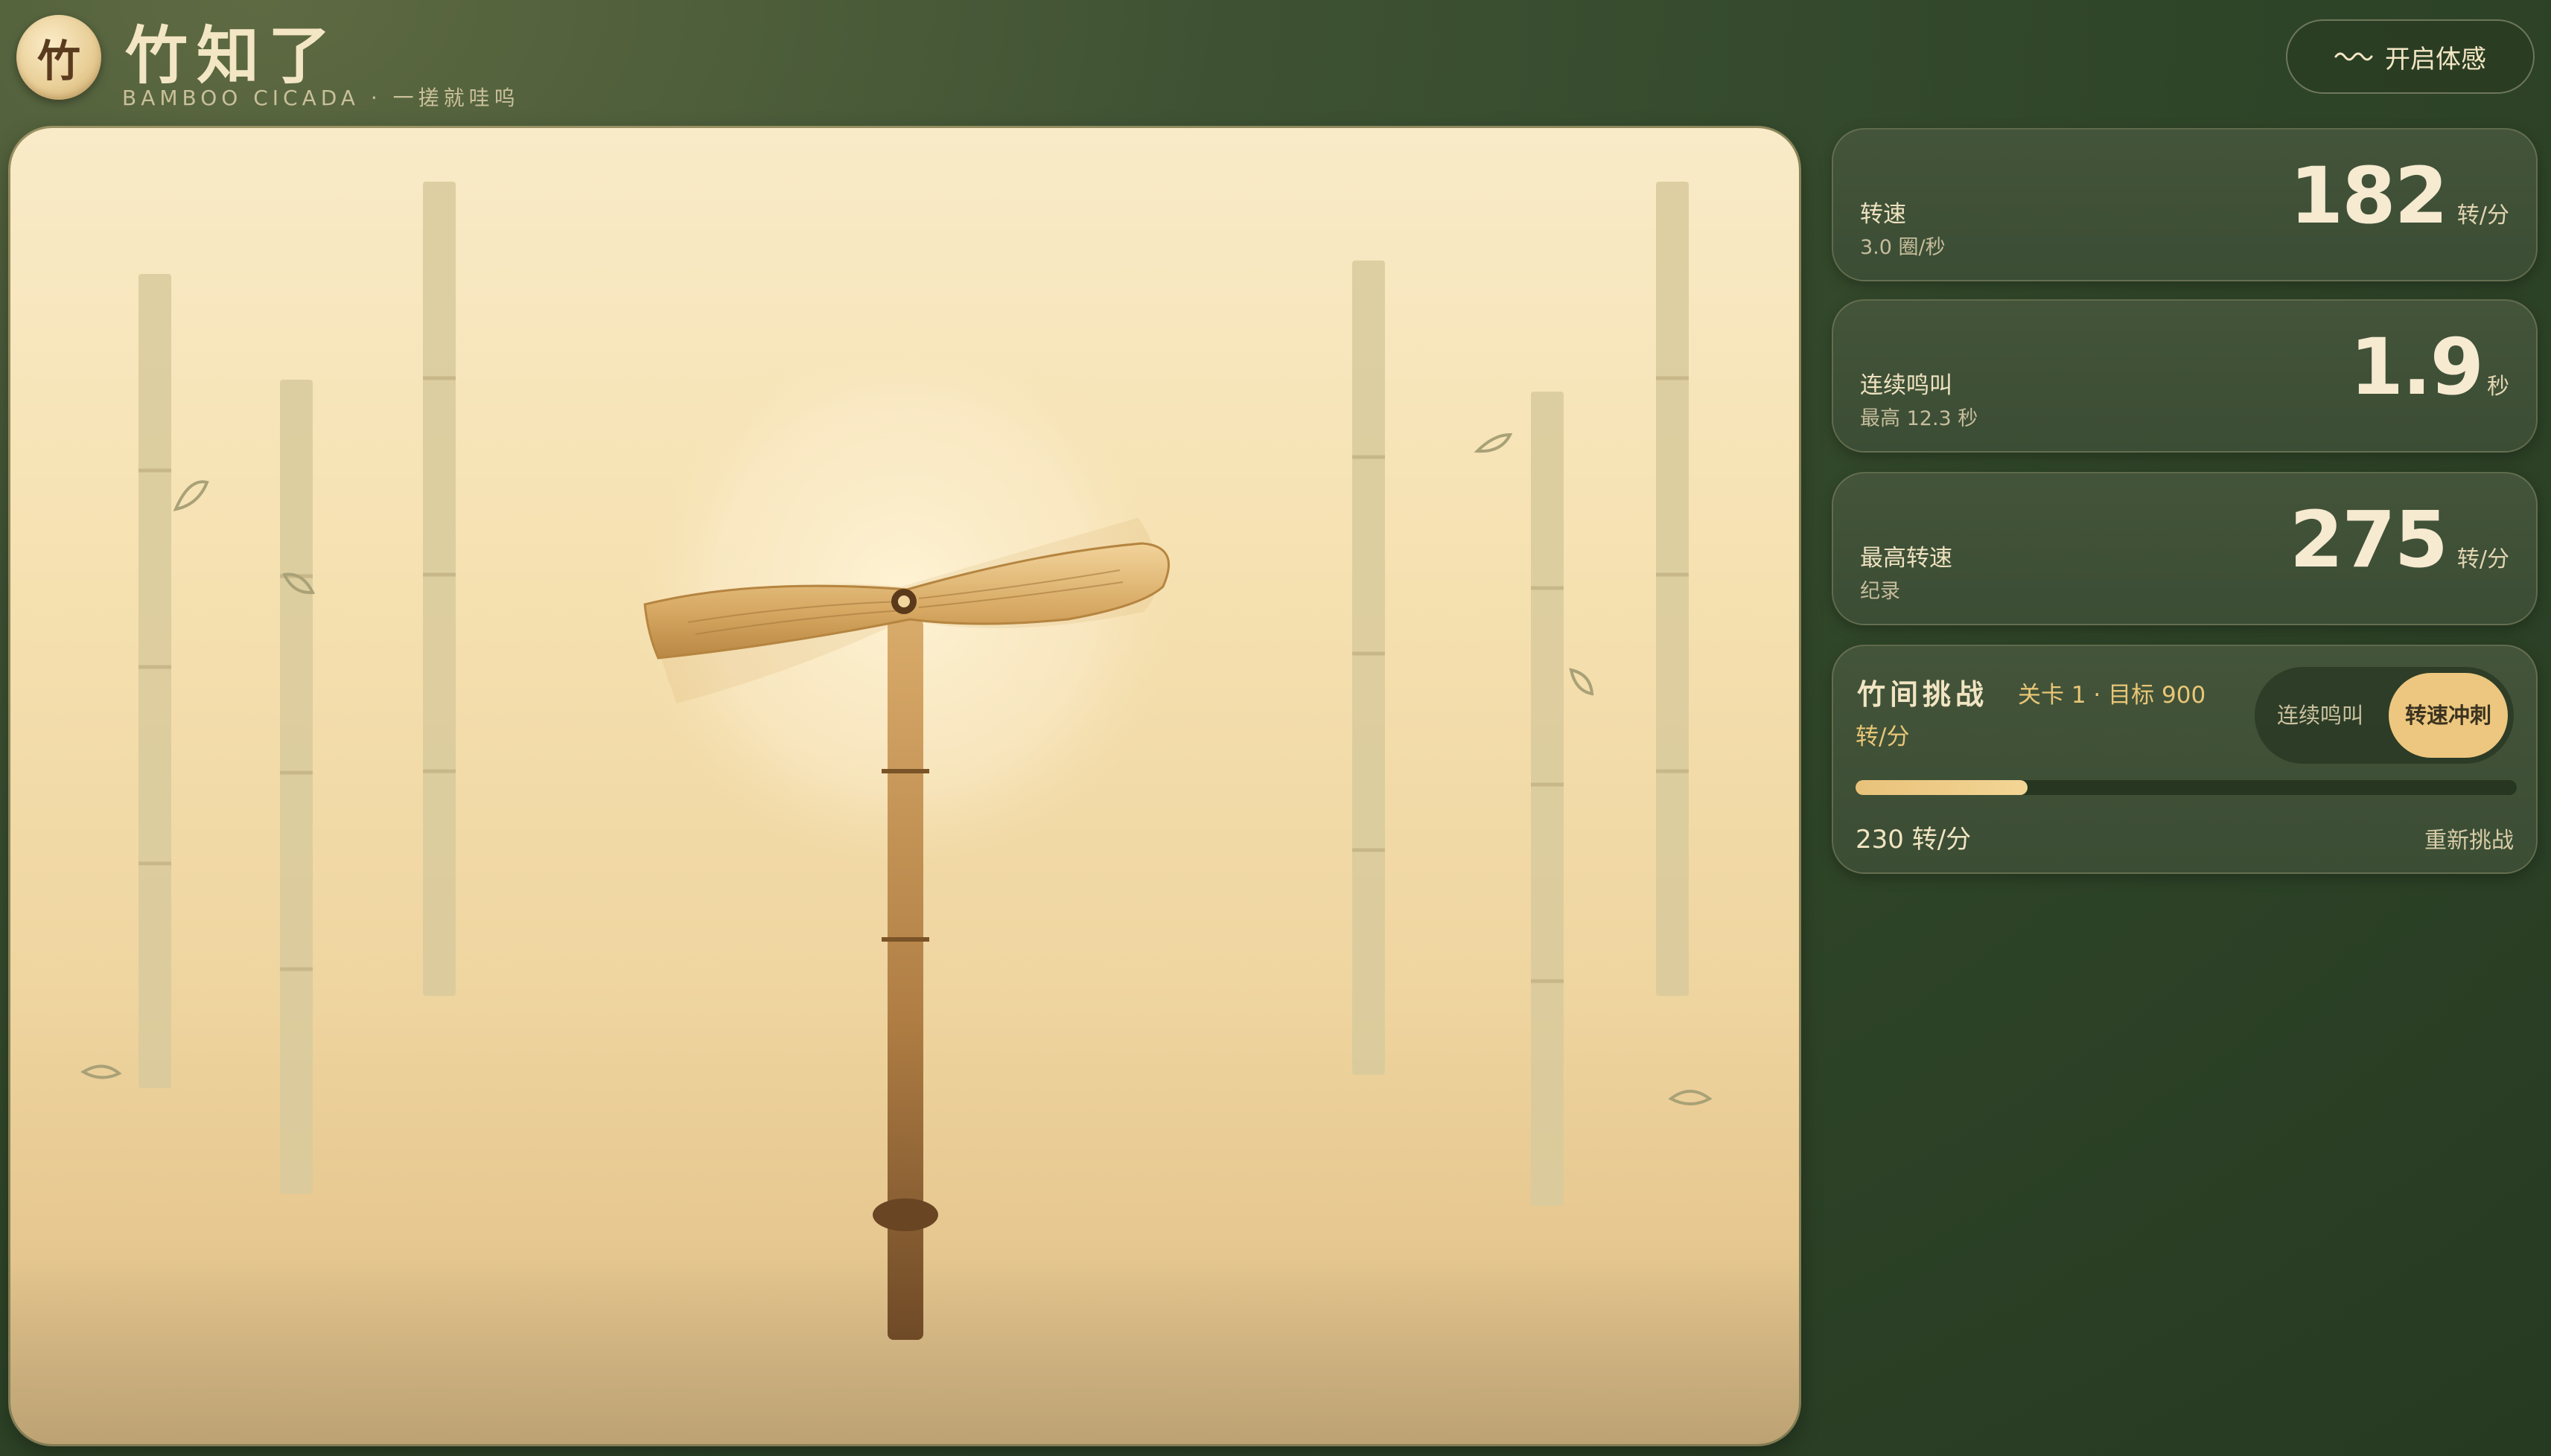 The height and width of the screenshot is (1456, 2551). Describe the element at coordinates (2185, 548) in the screenshot. I see `max-speed-card: 最高转速 纪录 275 转/分` at that location.